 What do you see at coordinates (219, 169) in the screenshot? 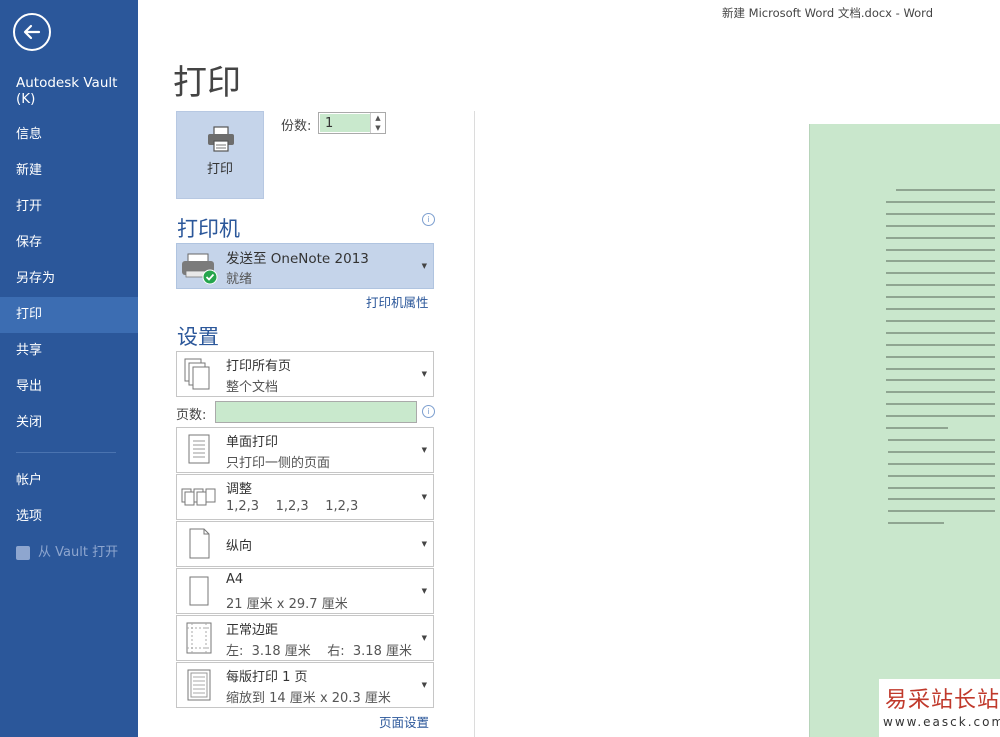
I see `print-button-label: 打印` at bounding box center [219, 169].